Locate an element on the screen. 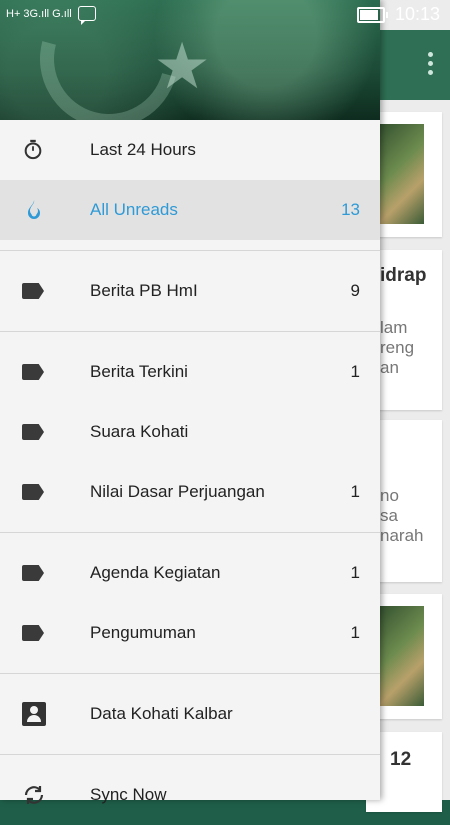  article-snippet: no is located at coordinates (389, 495).